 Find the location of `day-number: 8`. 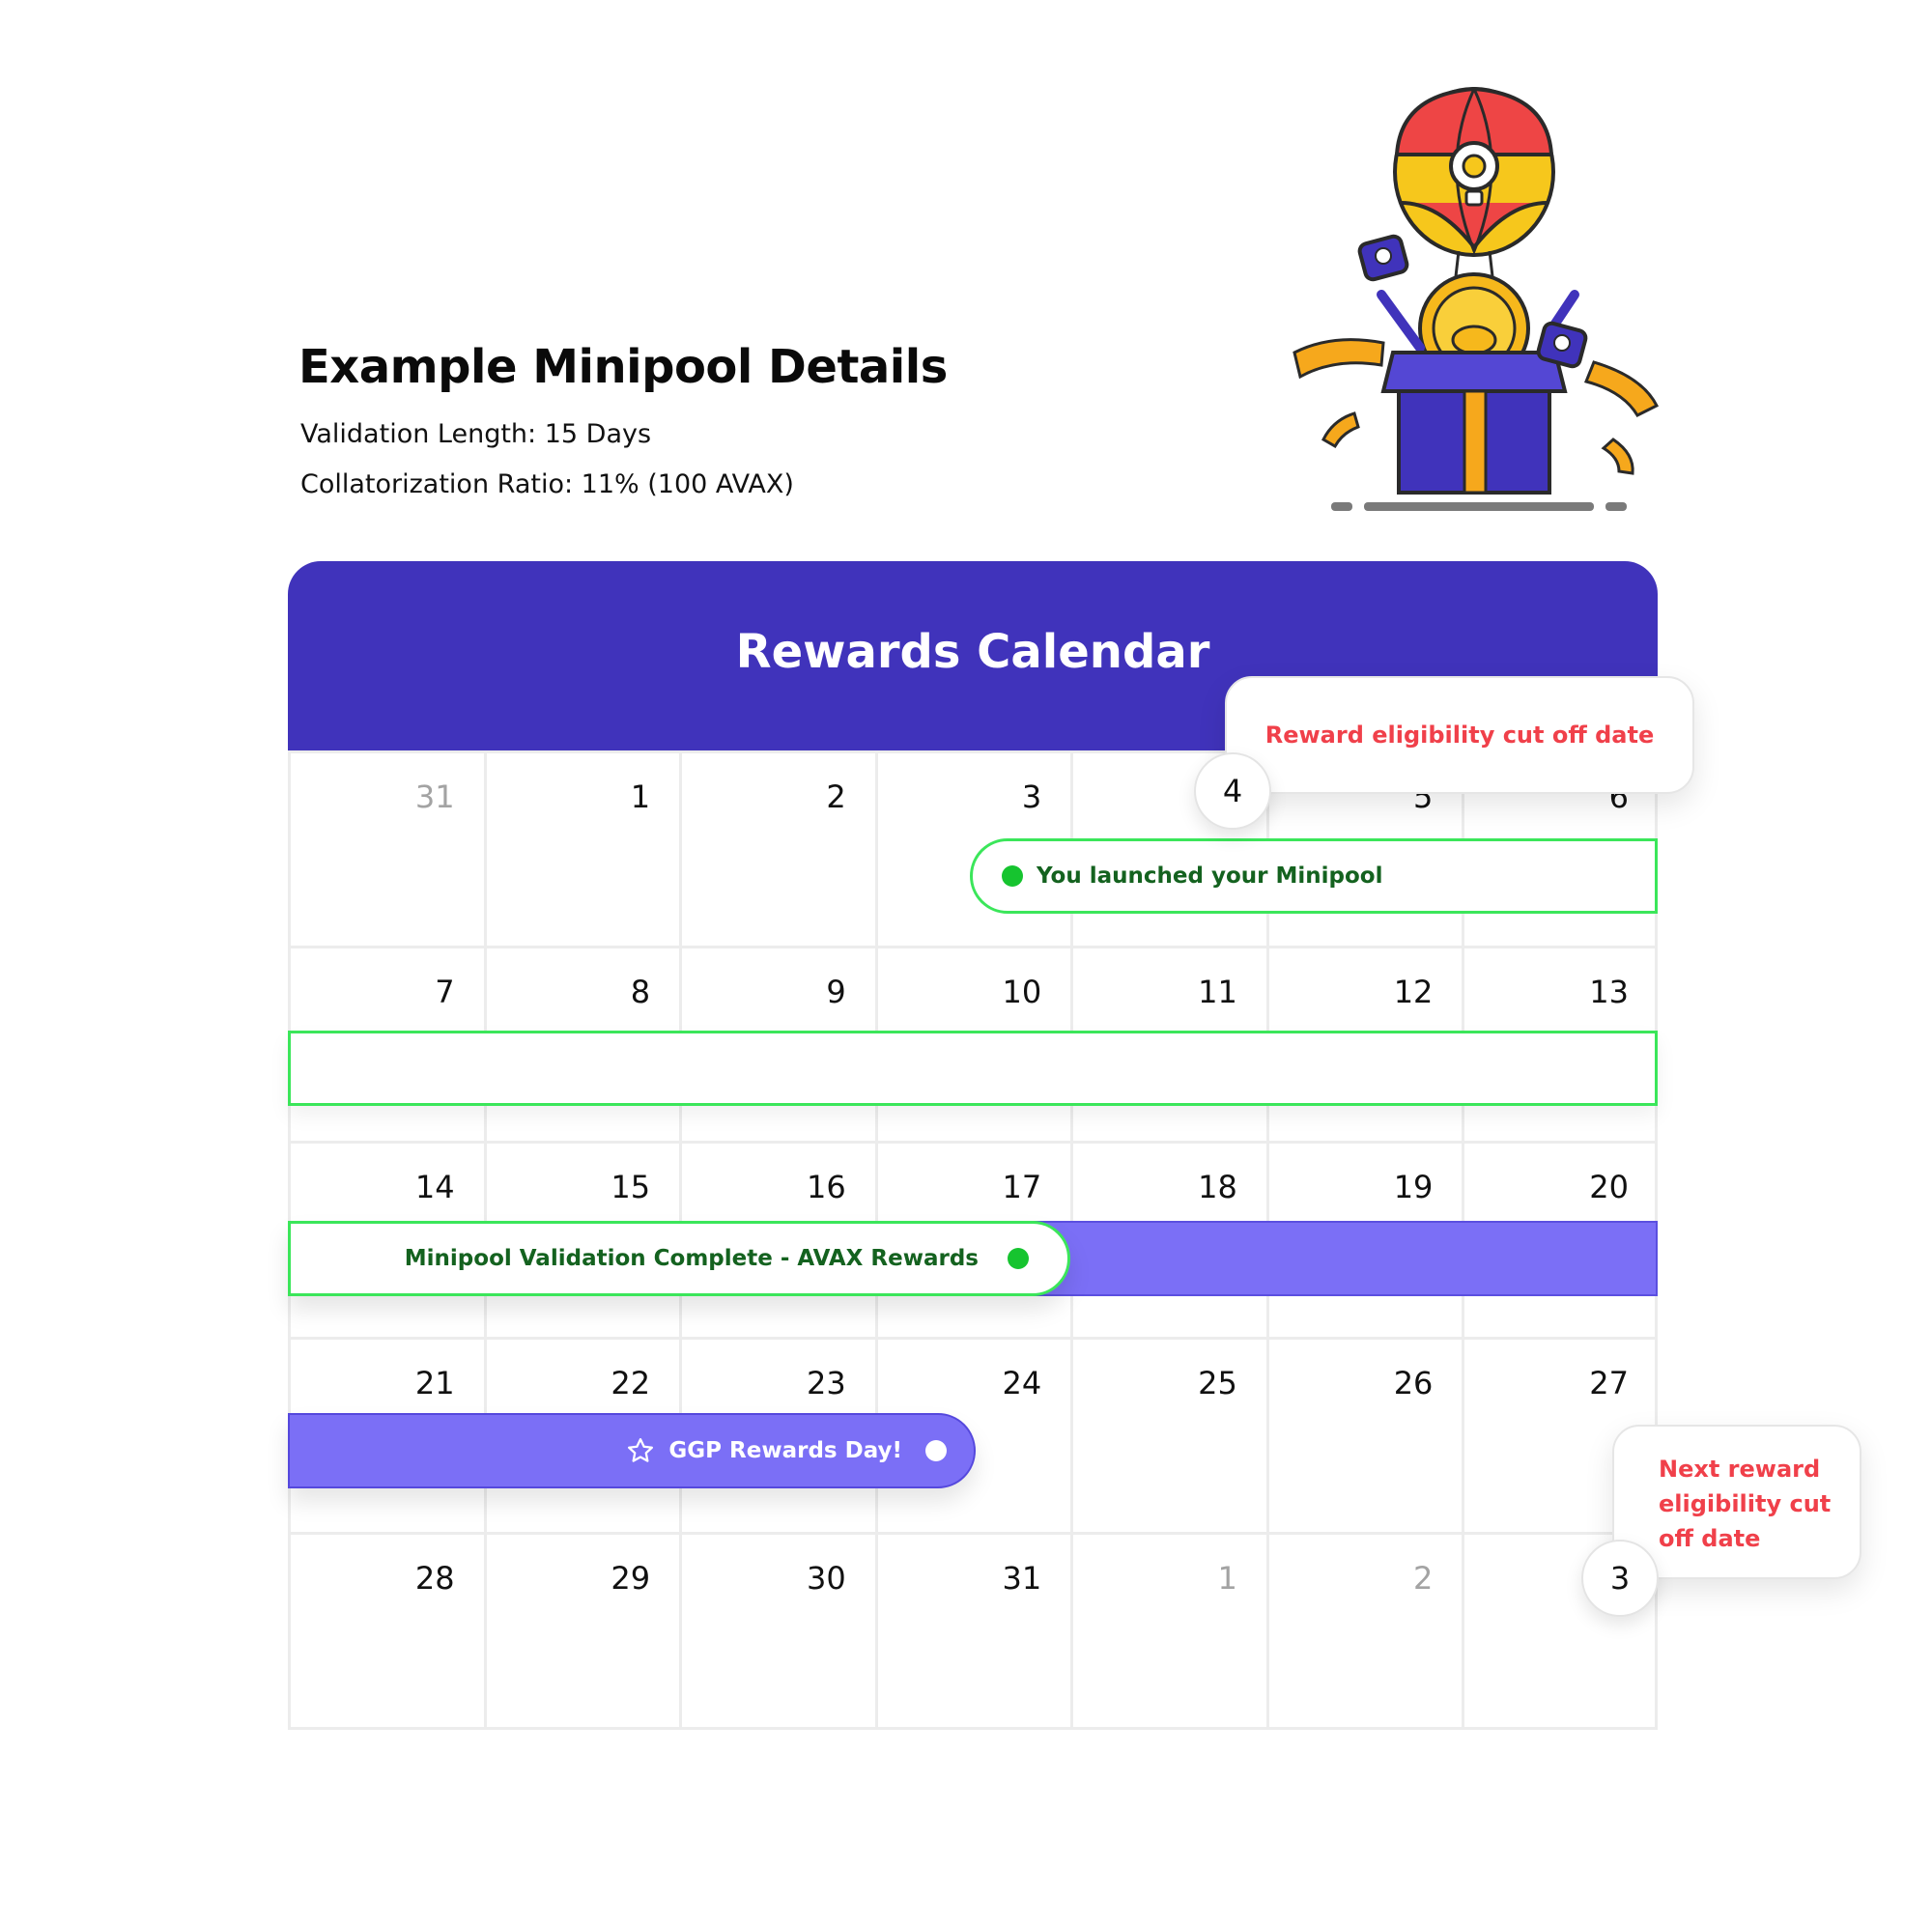

day-number: 8 is located at coordinates (640, 992).